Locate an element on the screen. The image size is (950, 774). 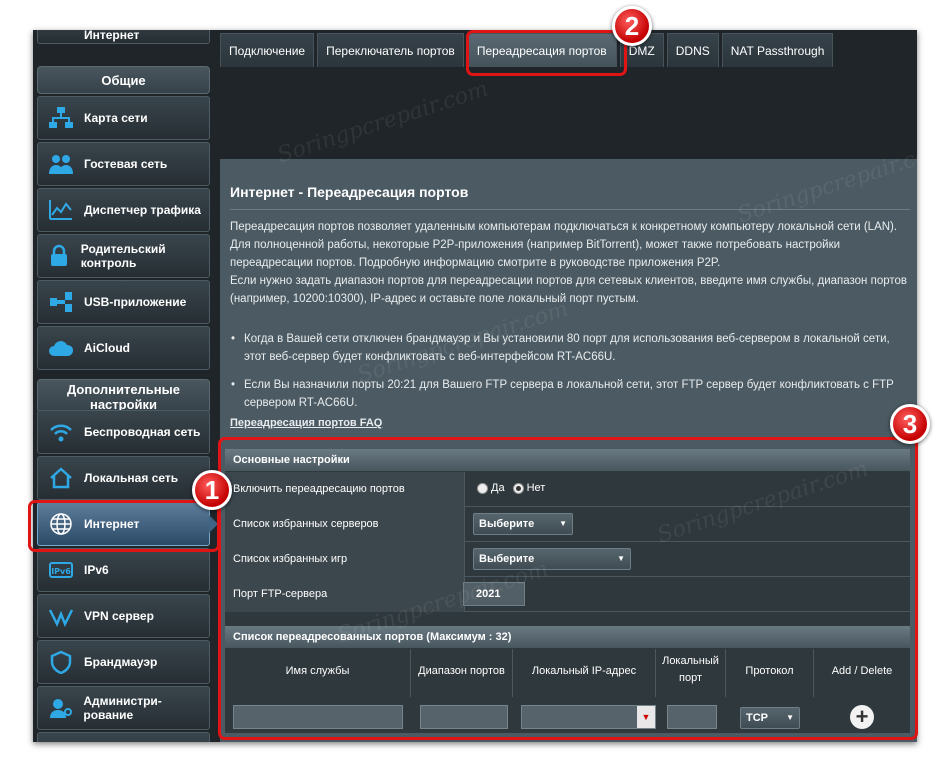
games-label: Список избранных игр is located at coordinates (345, 559).